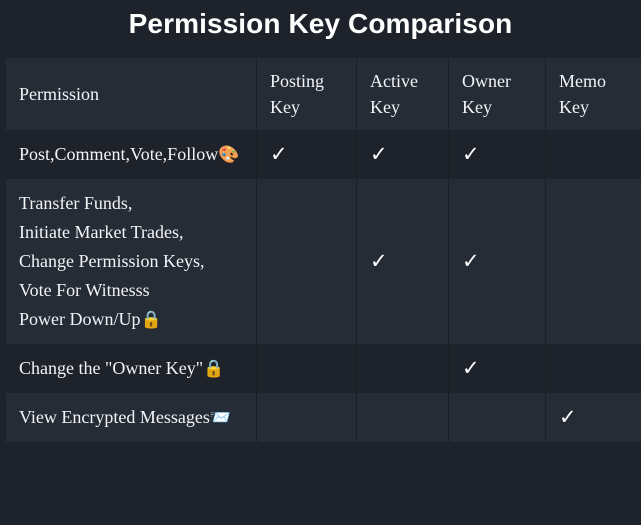  What do you see at coordinates (306, 154) in the screenshot?
I see `posting-key-cell: ✓` at bounding box center [306, 154].